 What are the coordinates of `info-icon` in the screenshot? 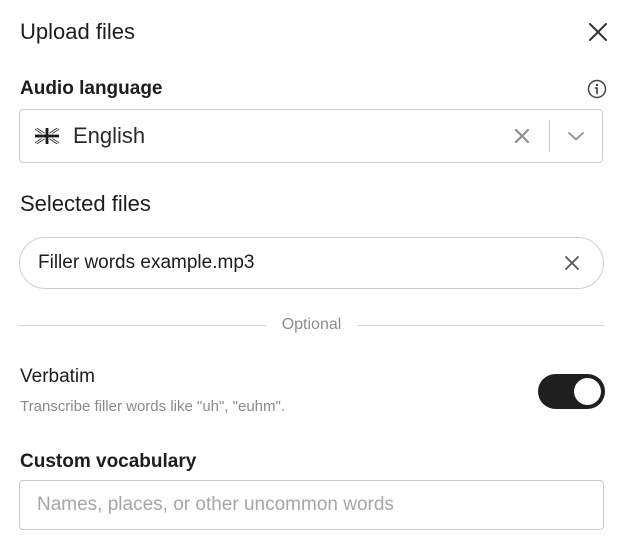 It's located at (597, 89).